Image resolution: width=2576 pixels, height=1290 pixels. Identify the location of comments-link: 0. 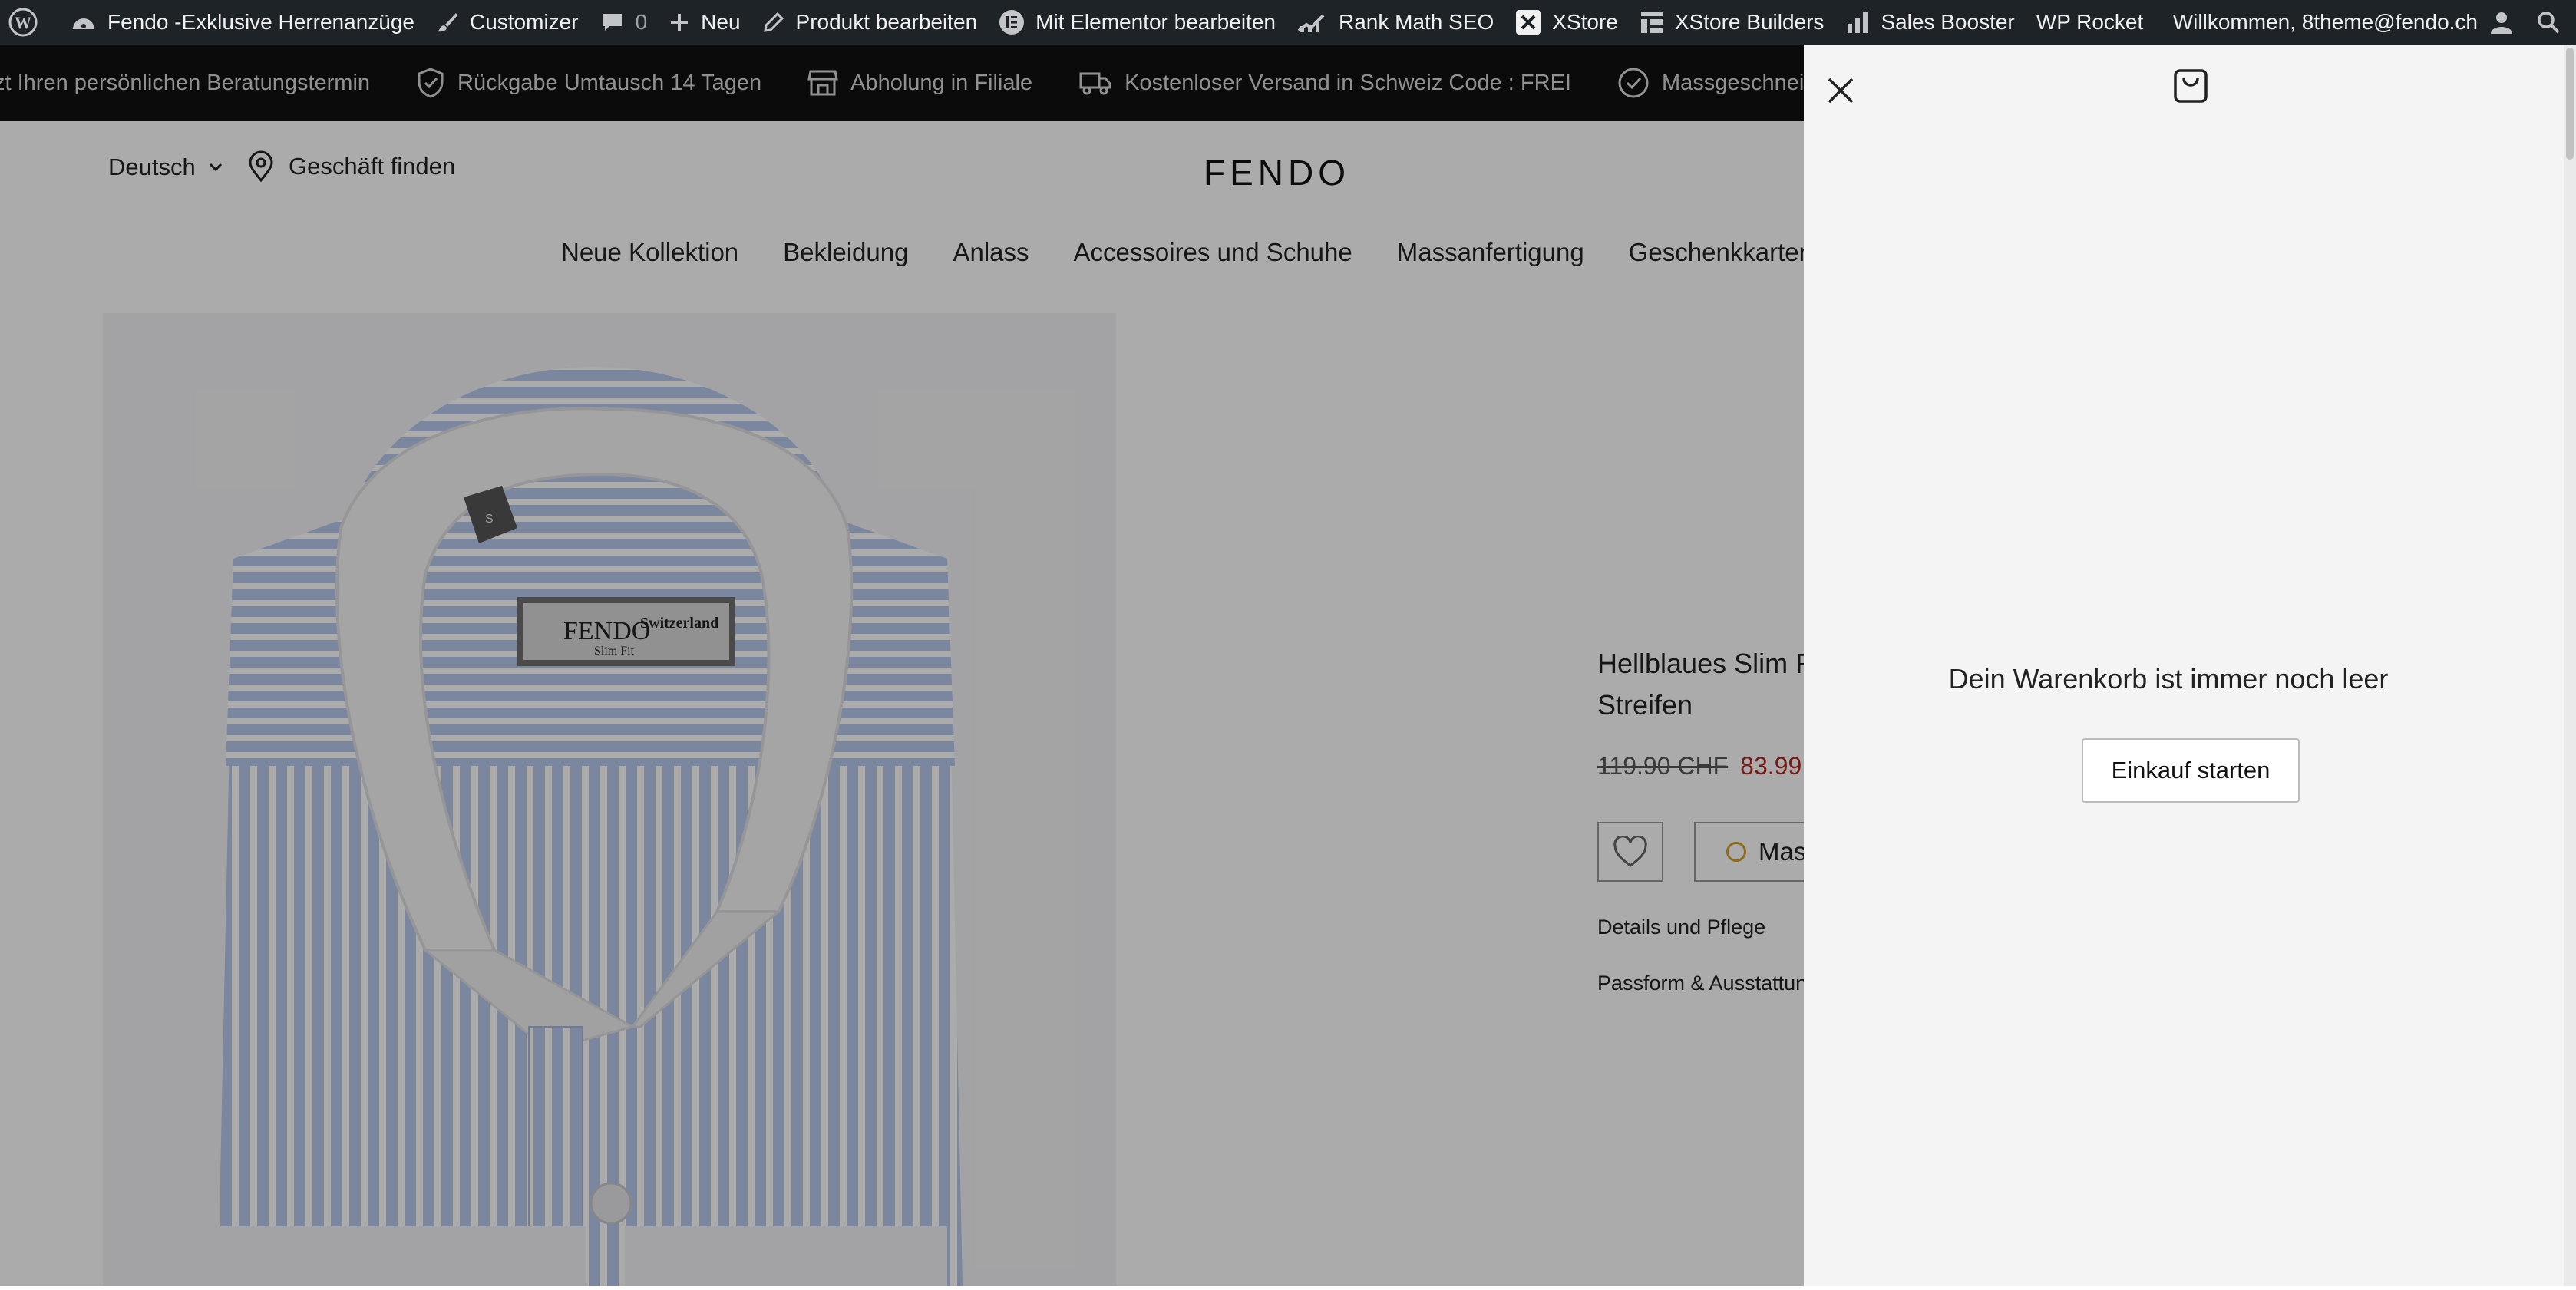
(624, 22).